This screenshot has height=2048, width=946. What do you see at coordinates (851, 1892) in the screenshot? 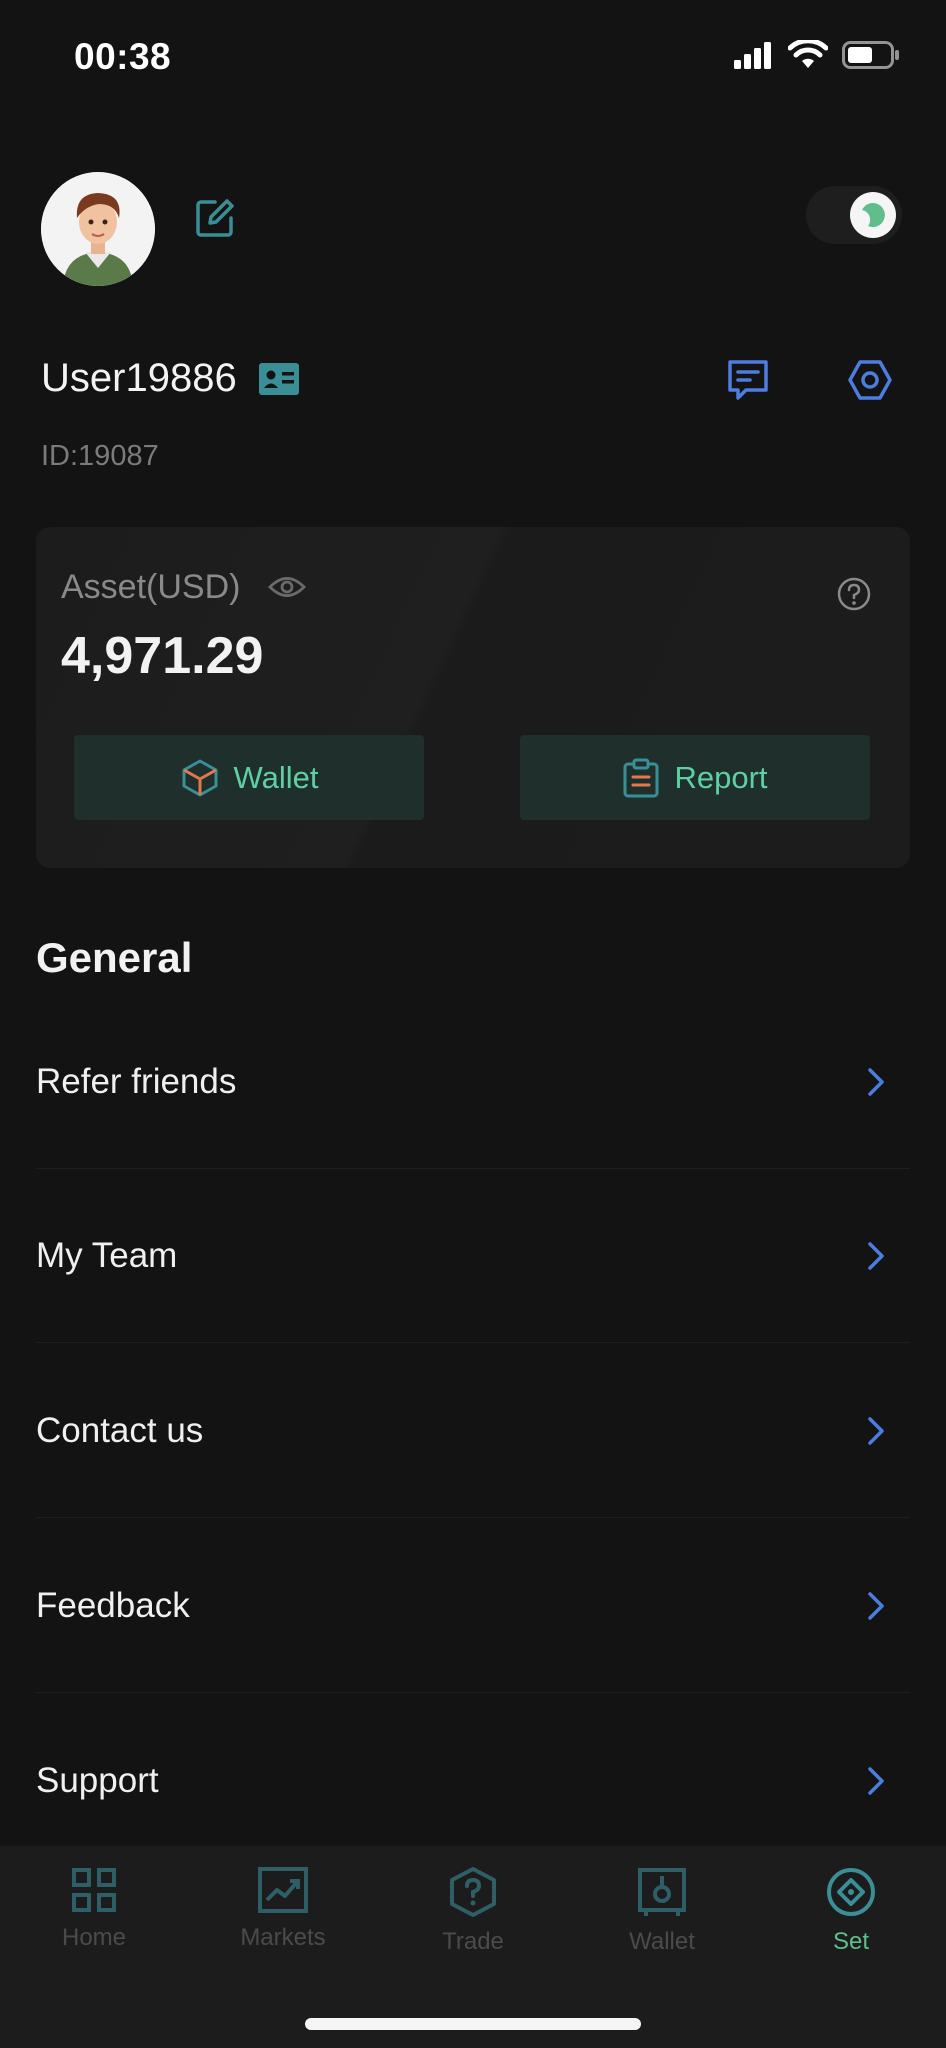
I see `diamond-circle-icon` at bounding box center [851, 1892].